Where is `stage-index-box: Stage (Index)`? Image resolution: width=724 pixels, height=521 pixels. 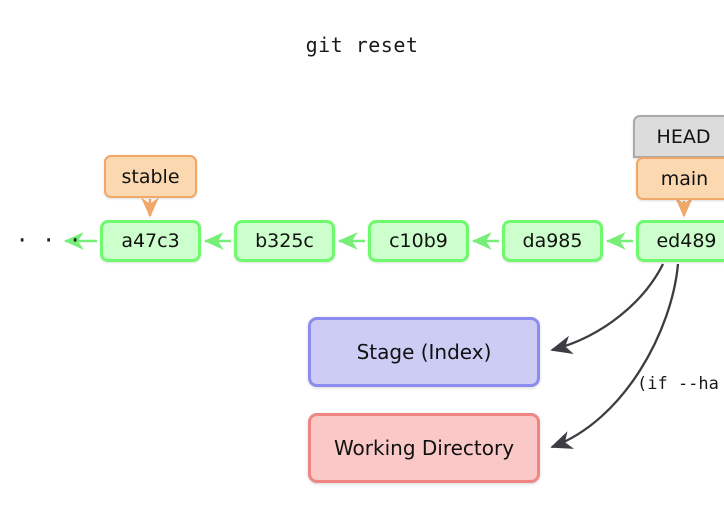 stage-index-box: Stage (Index) is located at coordinates (424, 352).